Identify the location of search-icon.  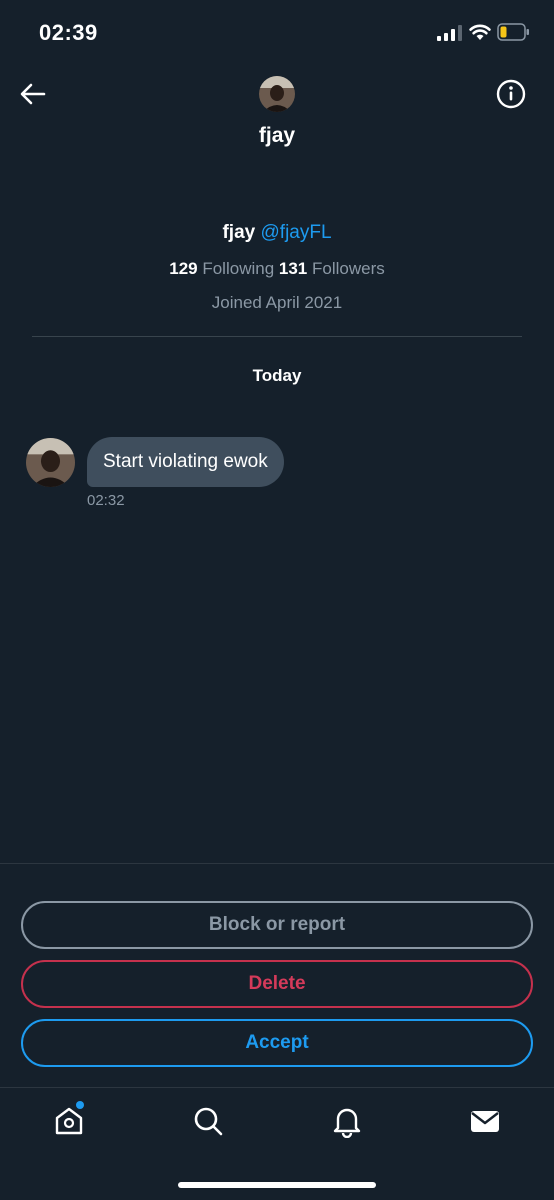
(208, 1121).